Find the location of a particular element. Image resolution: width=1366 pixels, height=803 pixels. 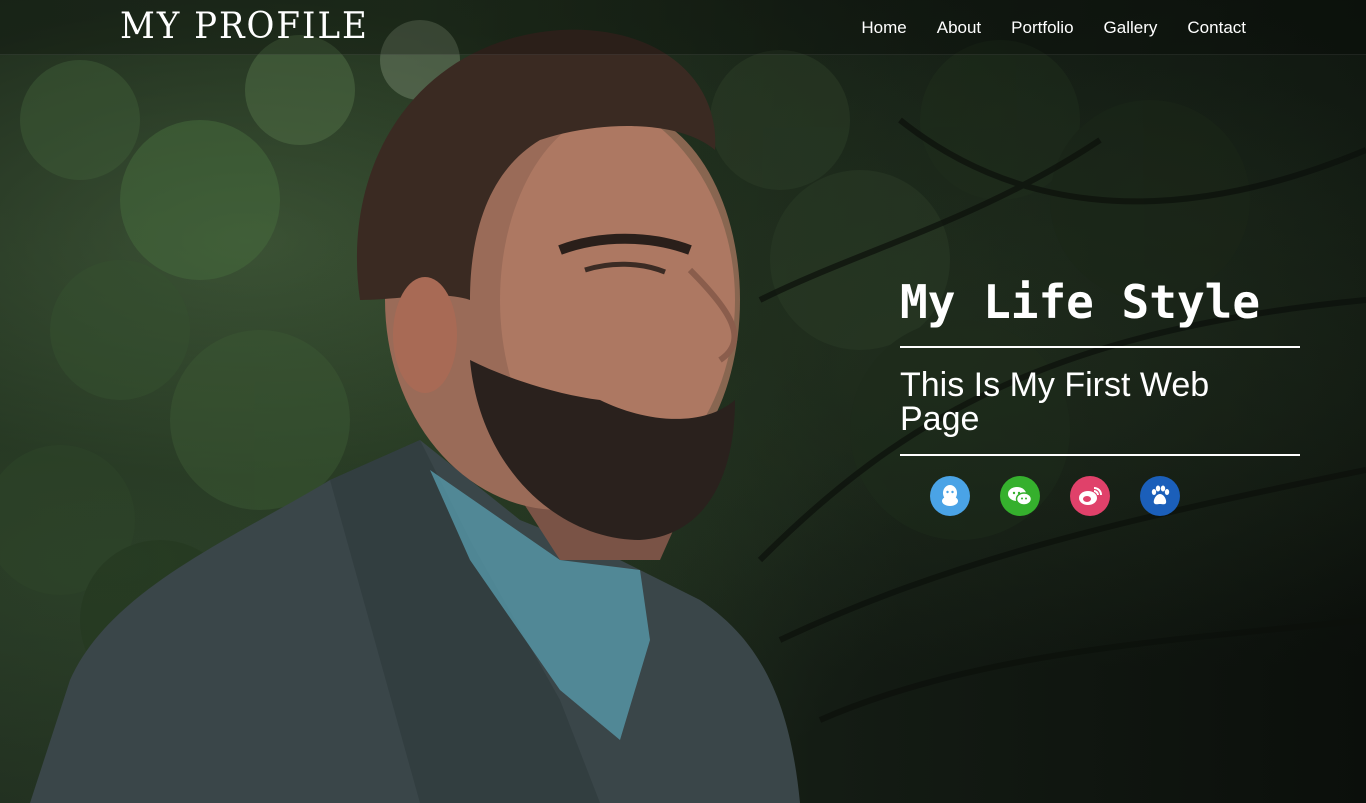

main-nav: Home About Portfolio Gallery Contact is located at coordinates (1053, 28).